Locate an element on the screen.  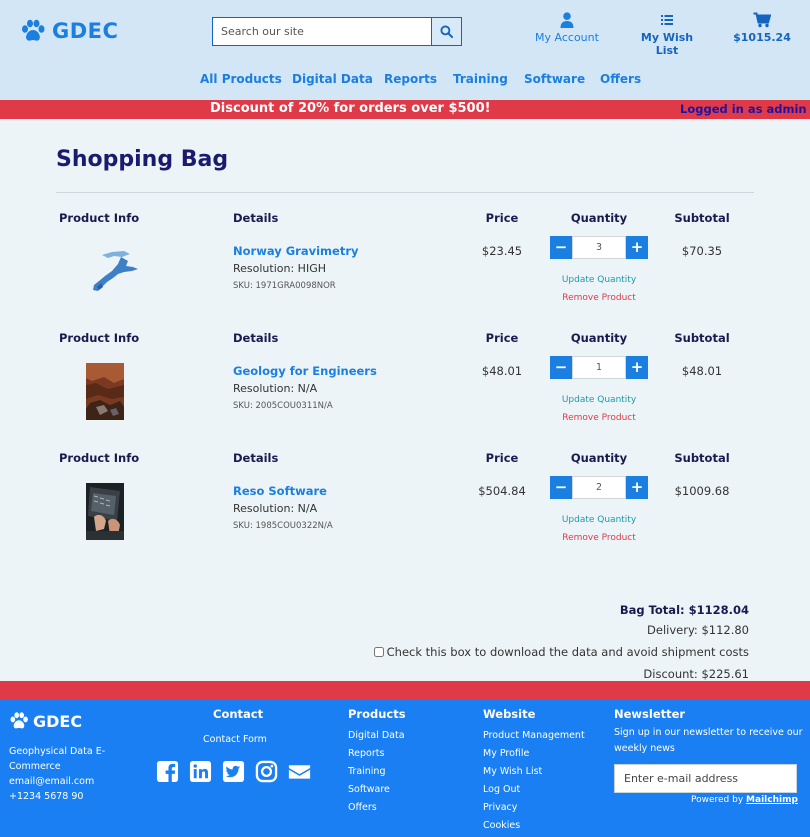
product-resolution: Resolution: N/A is located at coordinates (275, 388).